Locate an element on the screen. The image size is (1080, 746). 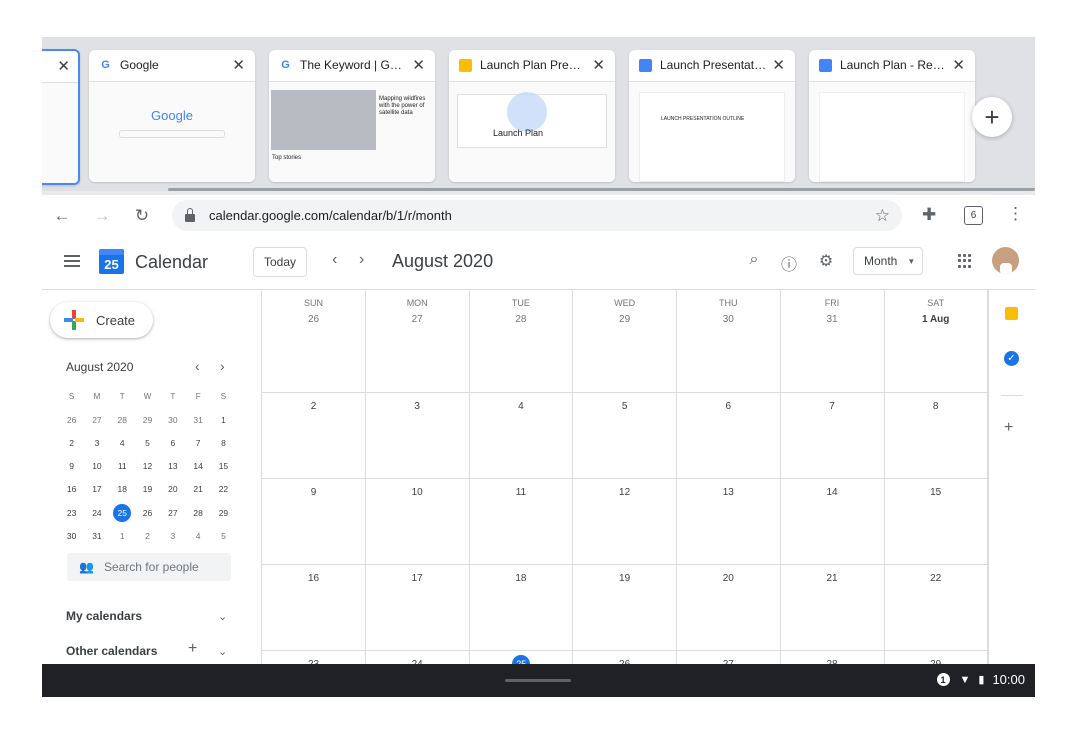
day-number: 27 is located at coordinates (417, 319).